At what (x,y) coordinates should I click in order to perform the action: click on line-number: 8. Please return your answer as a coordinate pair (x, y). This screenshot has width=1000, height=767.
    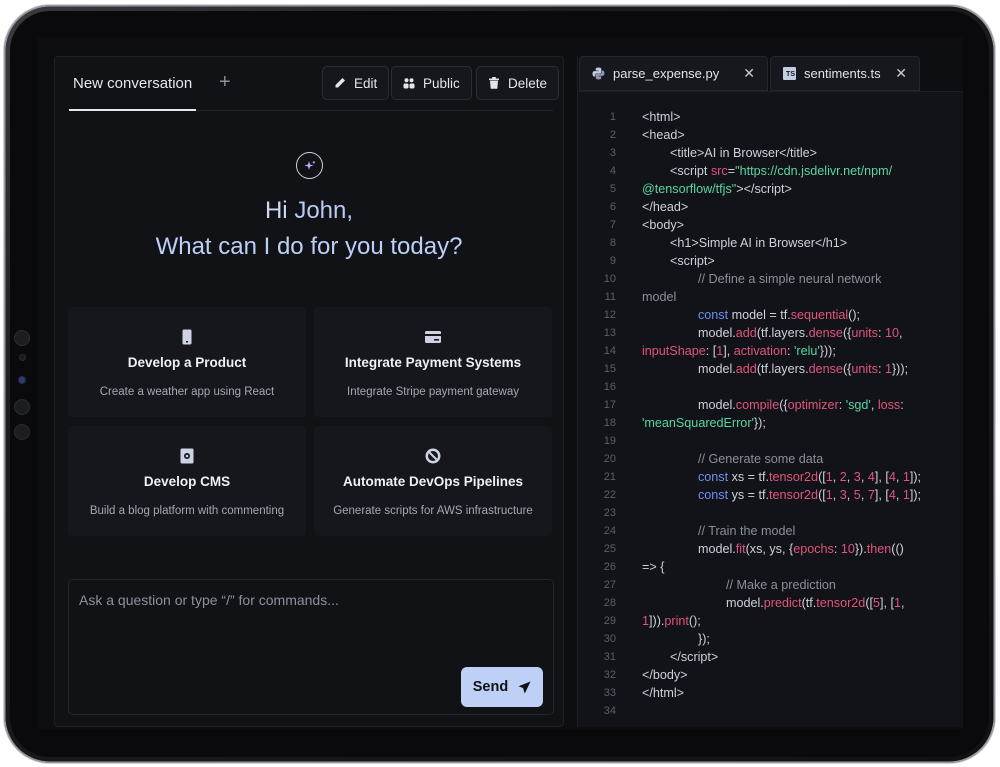
    Looking at the image, I should click on (612, 243).